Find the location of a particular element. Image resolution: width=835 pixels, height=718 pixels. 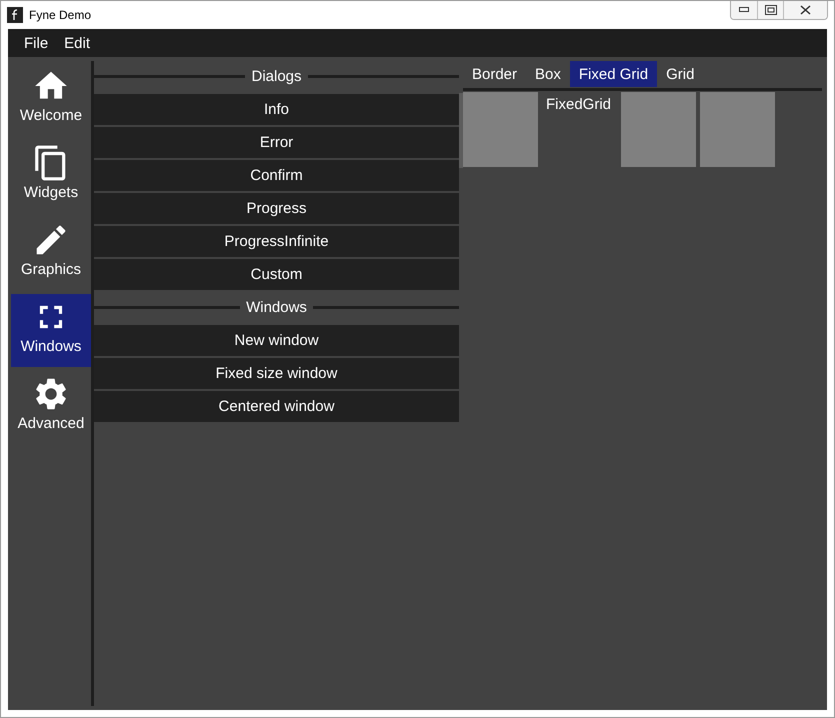

sidebar-item: Windows is located at coordinates (51, 330).